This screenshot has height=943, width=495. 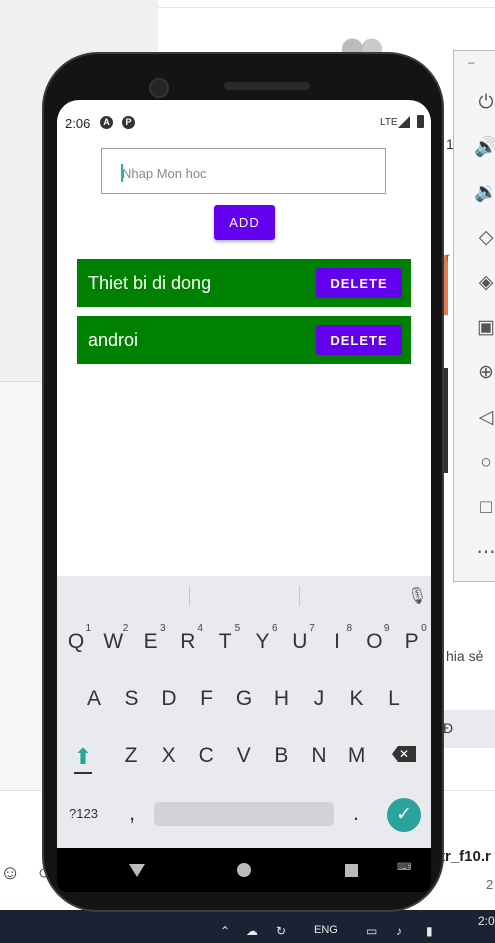 I want to click on battery-icon, so click(x=420, y=121).